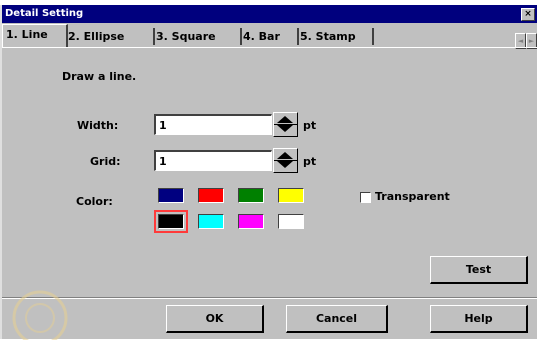 The width and height of the screenshot is (537, 340). I want to click on tab-stamp: 5. Stamp, so click(335, 36).